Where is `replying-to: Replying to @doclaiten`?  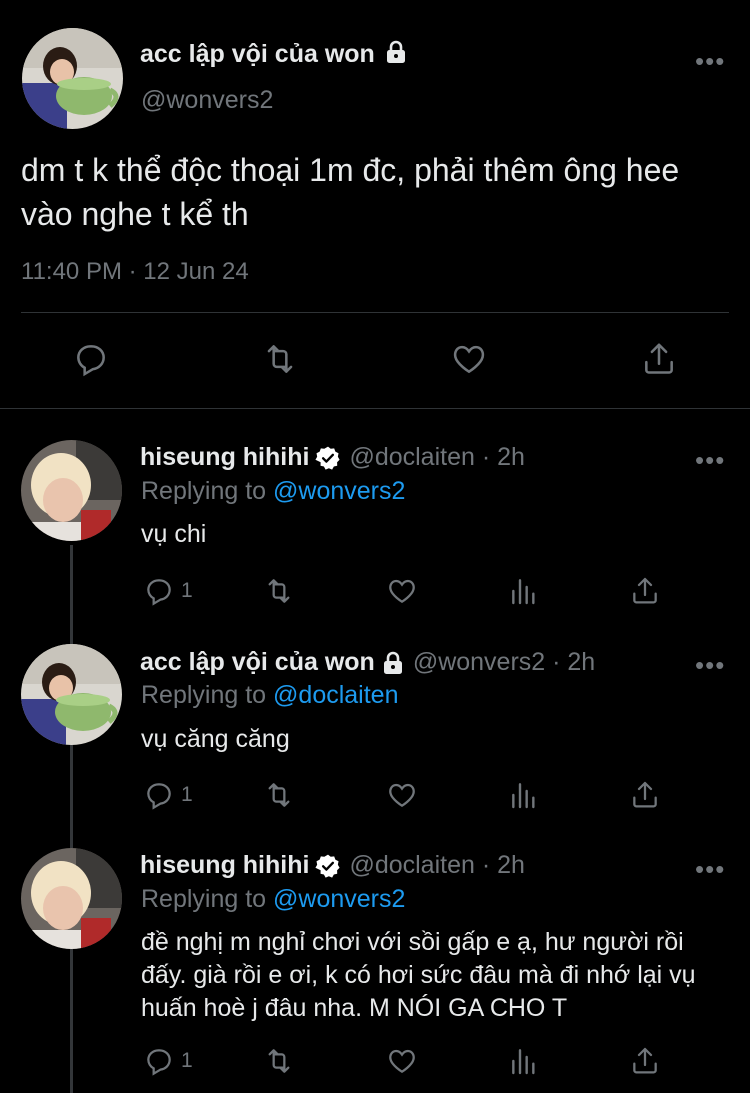 replying-to: Replying to @doclaiten is located at coordinates (270, 695).